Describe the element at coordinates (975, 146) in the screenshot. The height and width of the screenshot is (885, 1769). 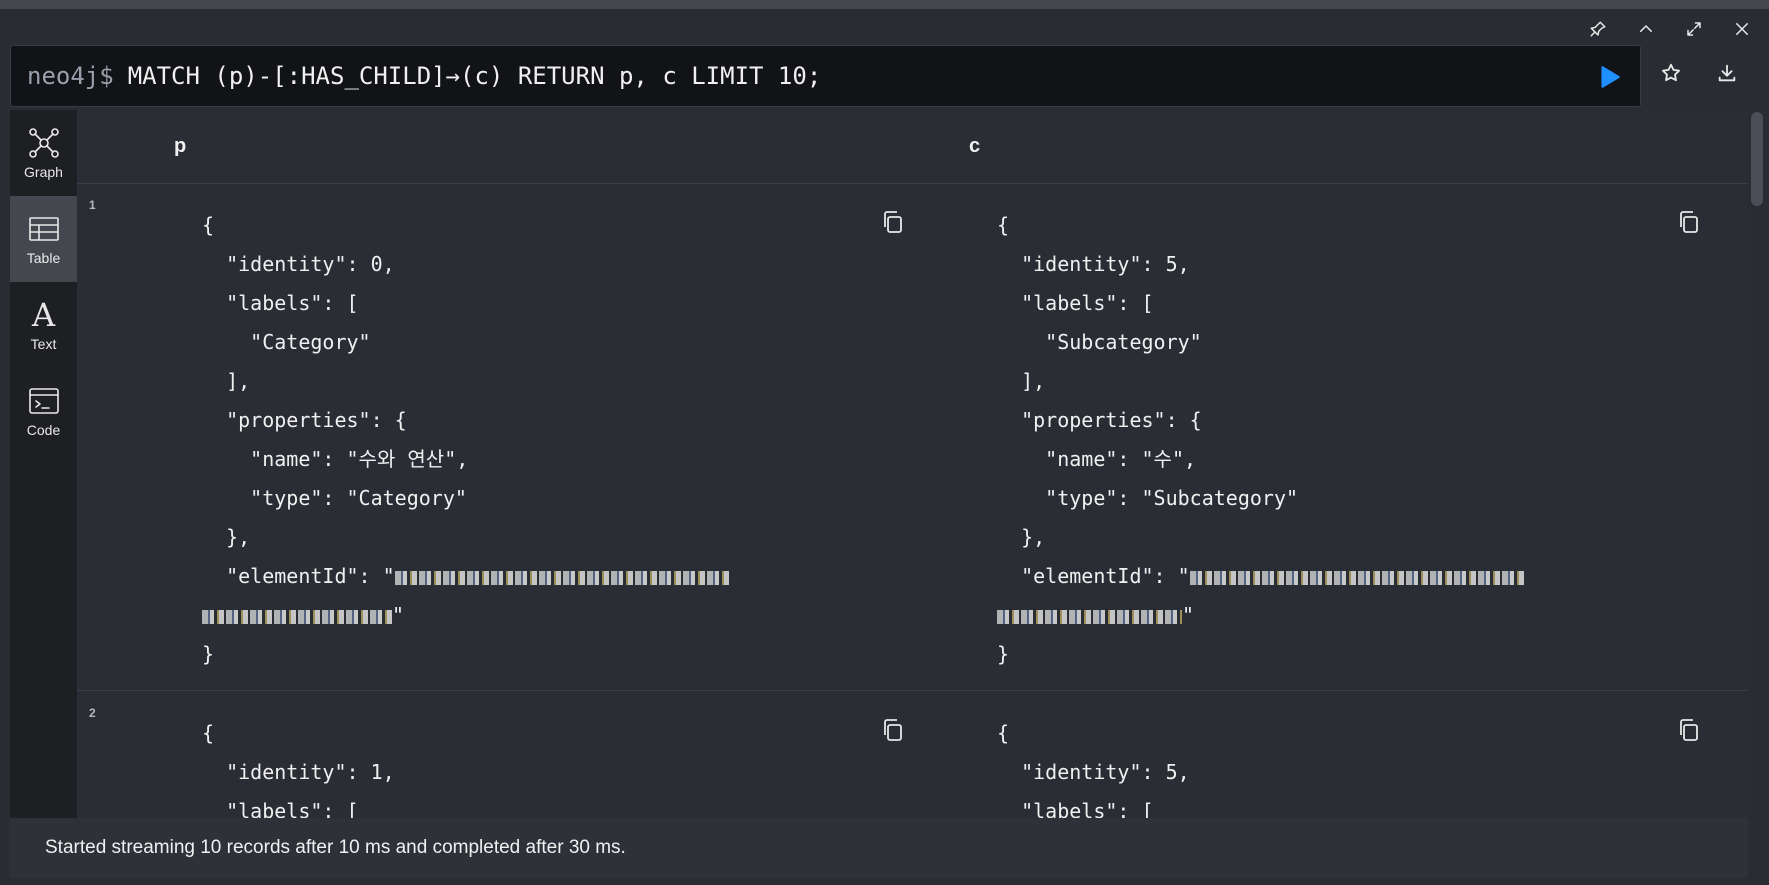
I see `column-header-c: c` at that location.